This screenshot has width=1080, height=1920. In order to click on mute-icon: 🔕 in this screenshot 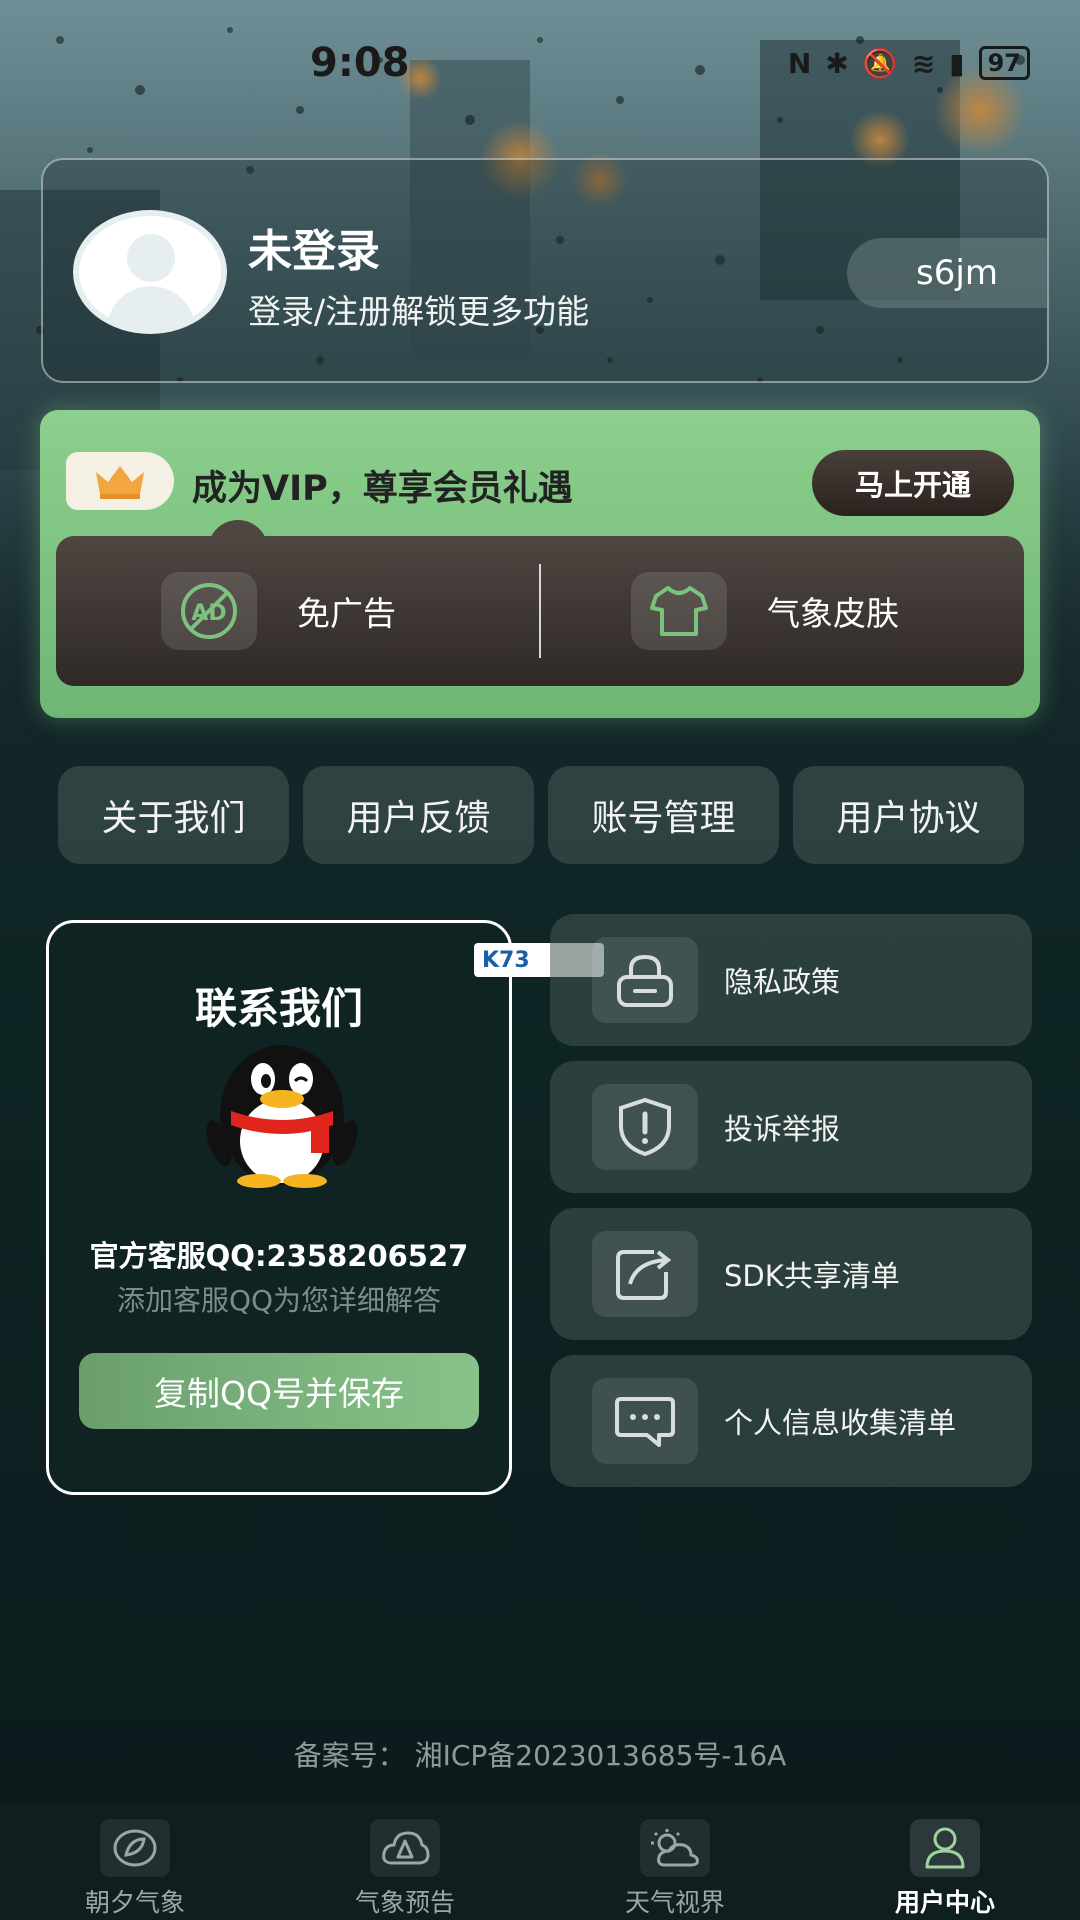, I will do `click(880, 63)`.